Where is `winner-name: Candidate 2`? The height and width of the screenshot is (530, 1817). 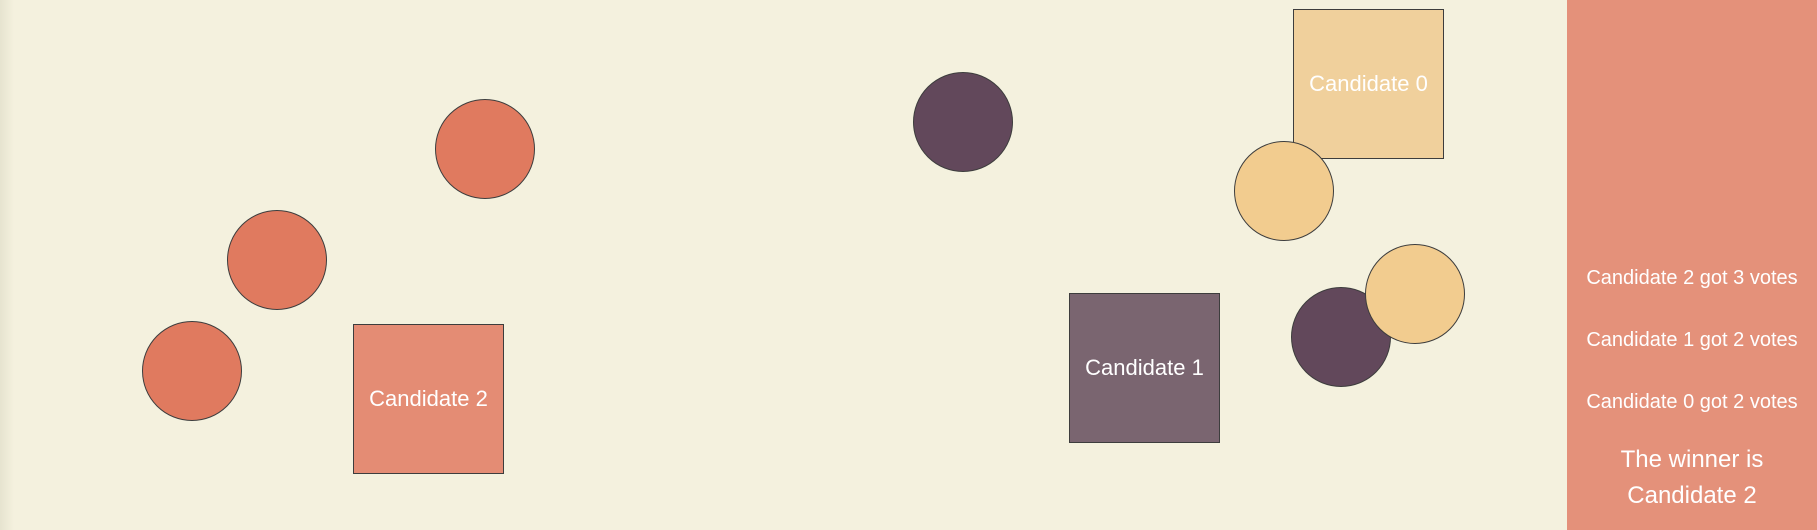
winner-name: Candidate 2 is located at coordinates (1692, 495).